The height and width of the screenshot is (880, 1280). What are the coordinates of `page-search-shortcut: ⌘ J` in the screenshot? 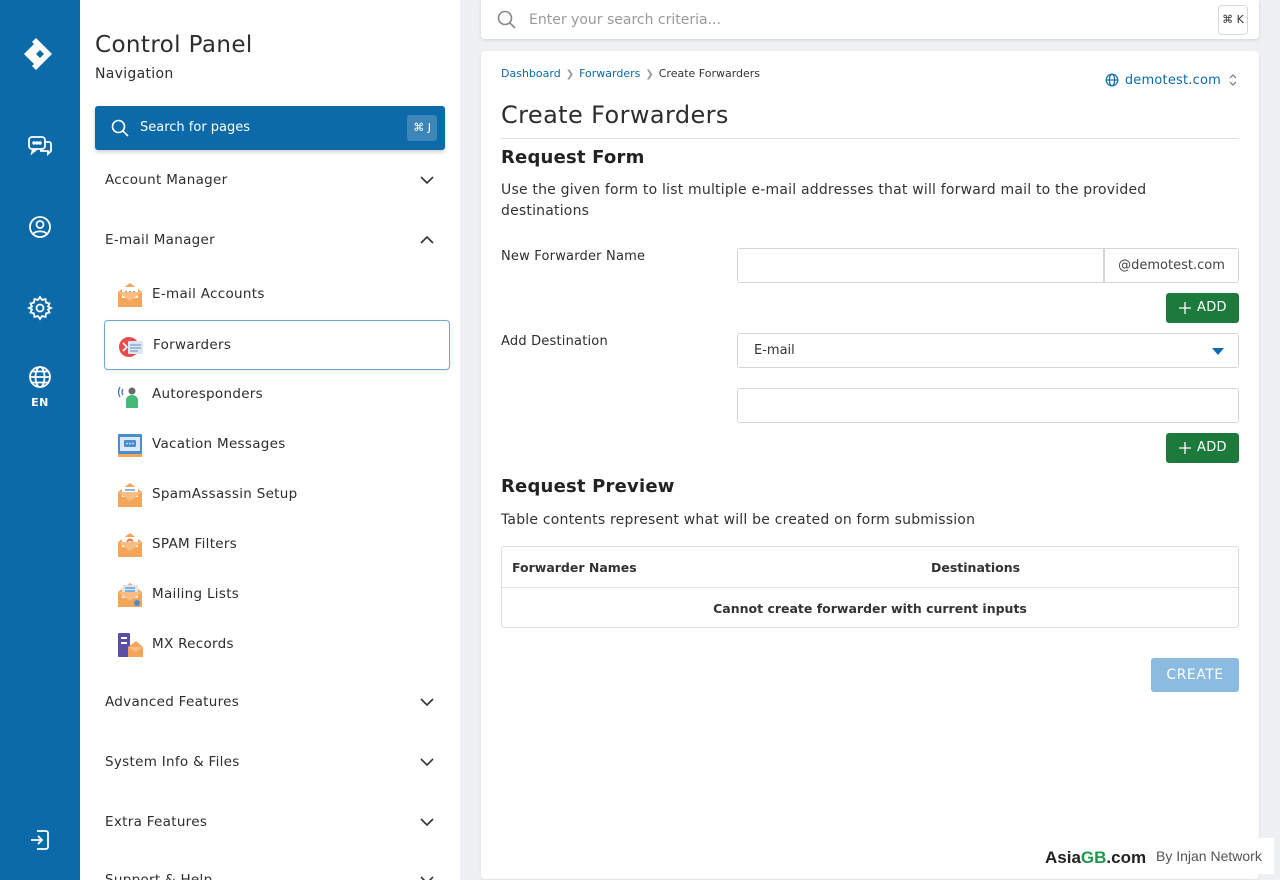 It's located at (422, 128).